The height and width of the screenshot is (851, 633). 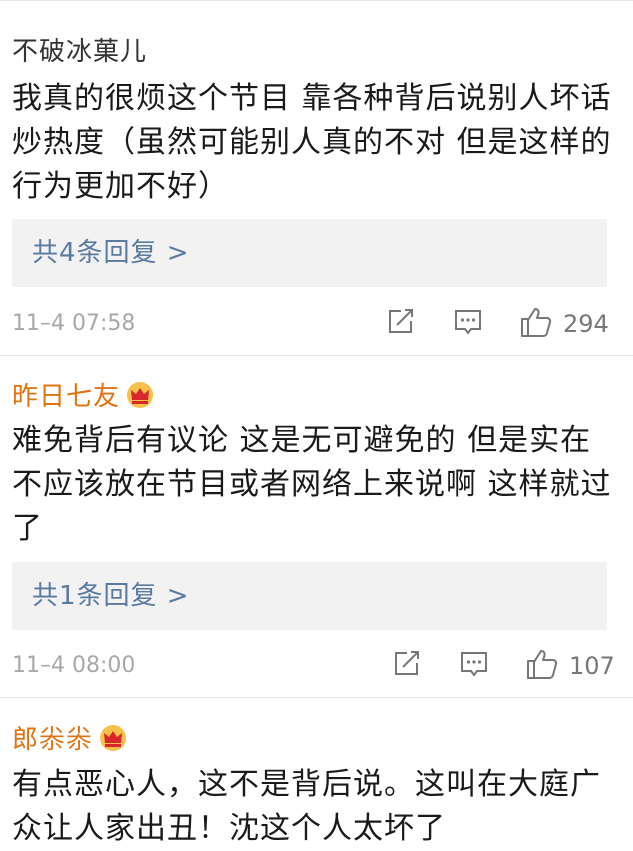 I want to click on comment-username: 郎尜尜, so click(x=69, y=740).